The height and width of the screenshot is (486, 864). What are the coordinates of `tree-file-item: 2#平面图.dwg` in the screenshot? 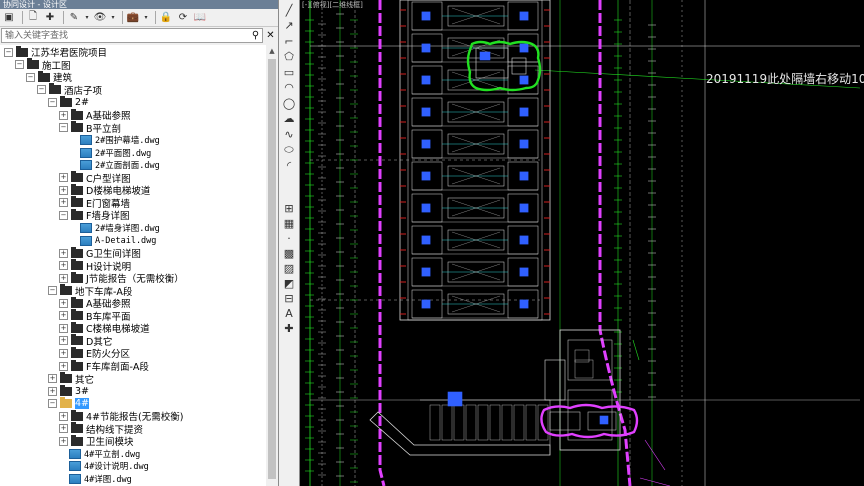 It's located at (110, 152).